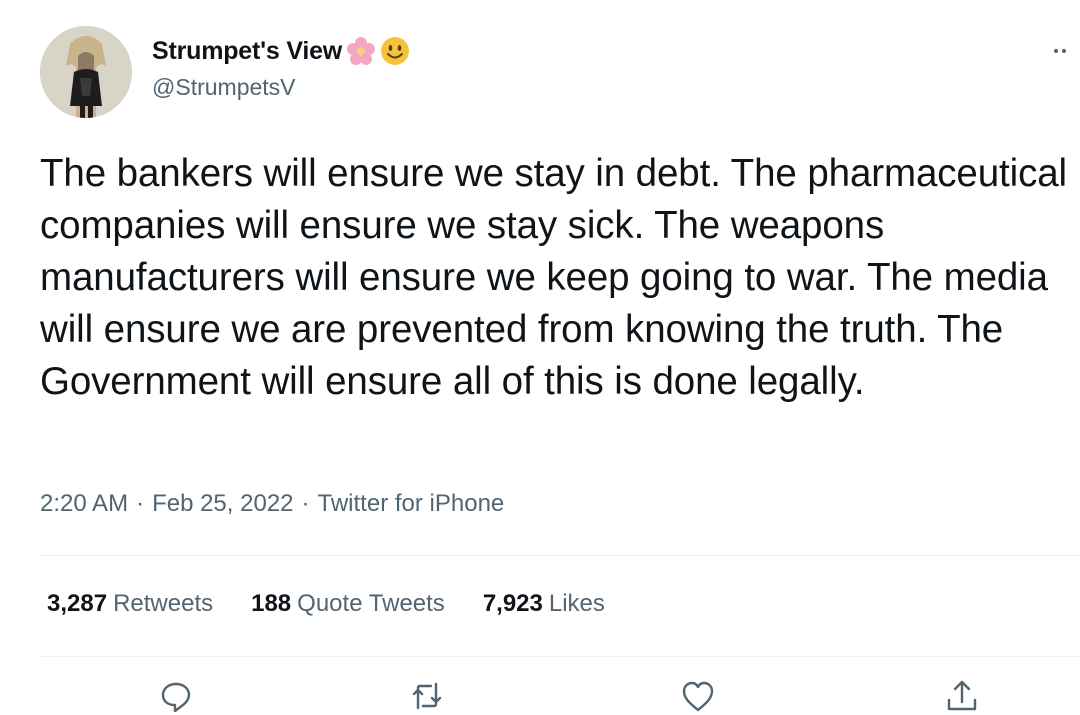  What do you see at coordinates (271, 603) in the screenshot?
I see `quote-tweets-count: 188` at bounding box center [271, 603].